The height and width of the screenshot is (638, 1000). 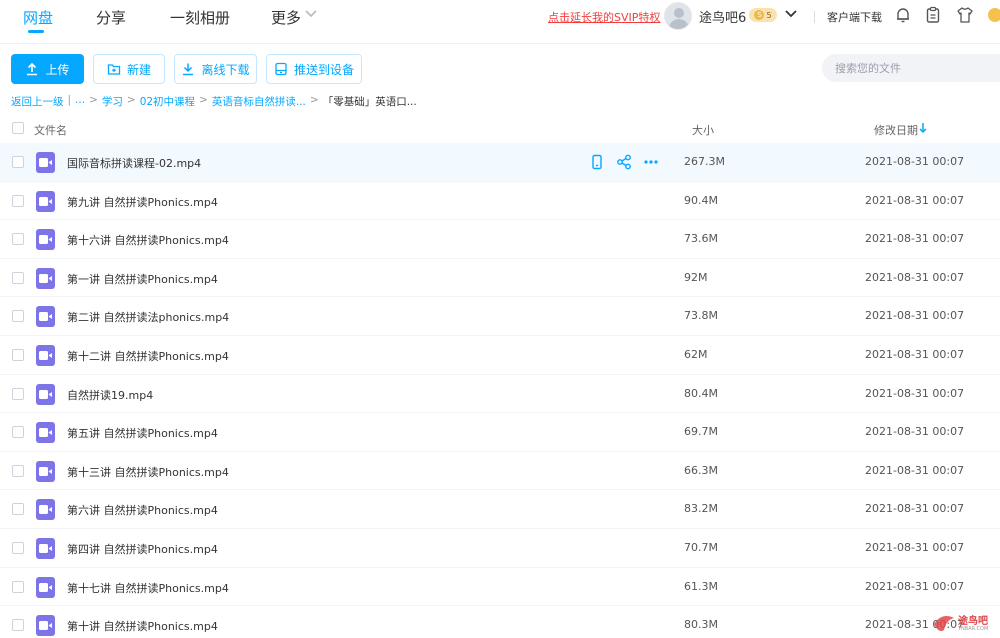 What do you see at coordinates (148, 472) in the screenshot?
I see `file-name: 第十三讲 自然拼读Phonics.mp4` at bounding box center [148, 472].